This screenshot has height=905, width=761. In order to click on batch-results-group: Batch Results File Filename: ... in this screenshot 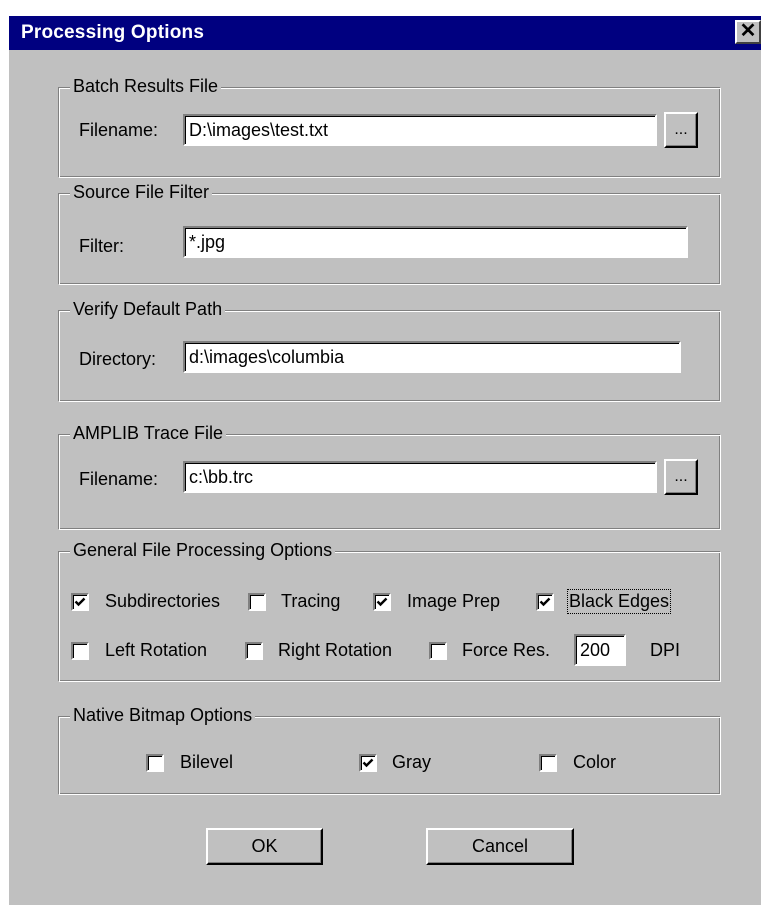, I will do `click(389, 127)`.